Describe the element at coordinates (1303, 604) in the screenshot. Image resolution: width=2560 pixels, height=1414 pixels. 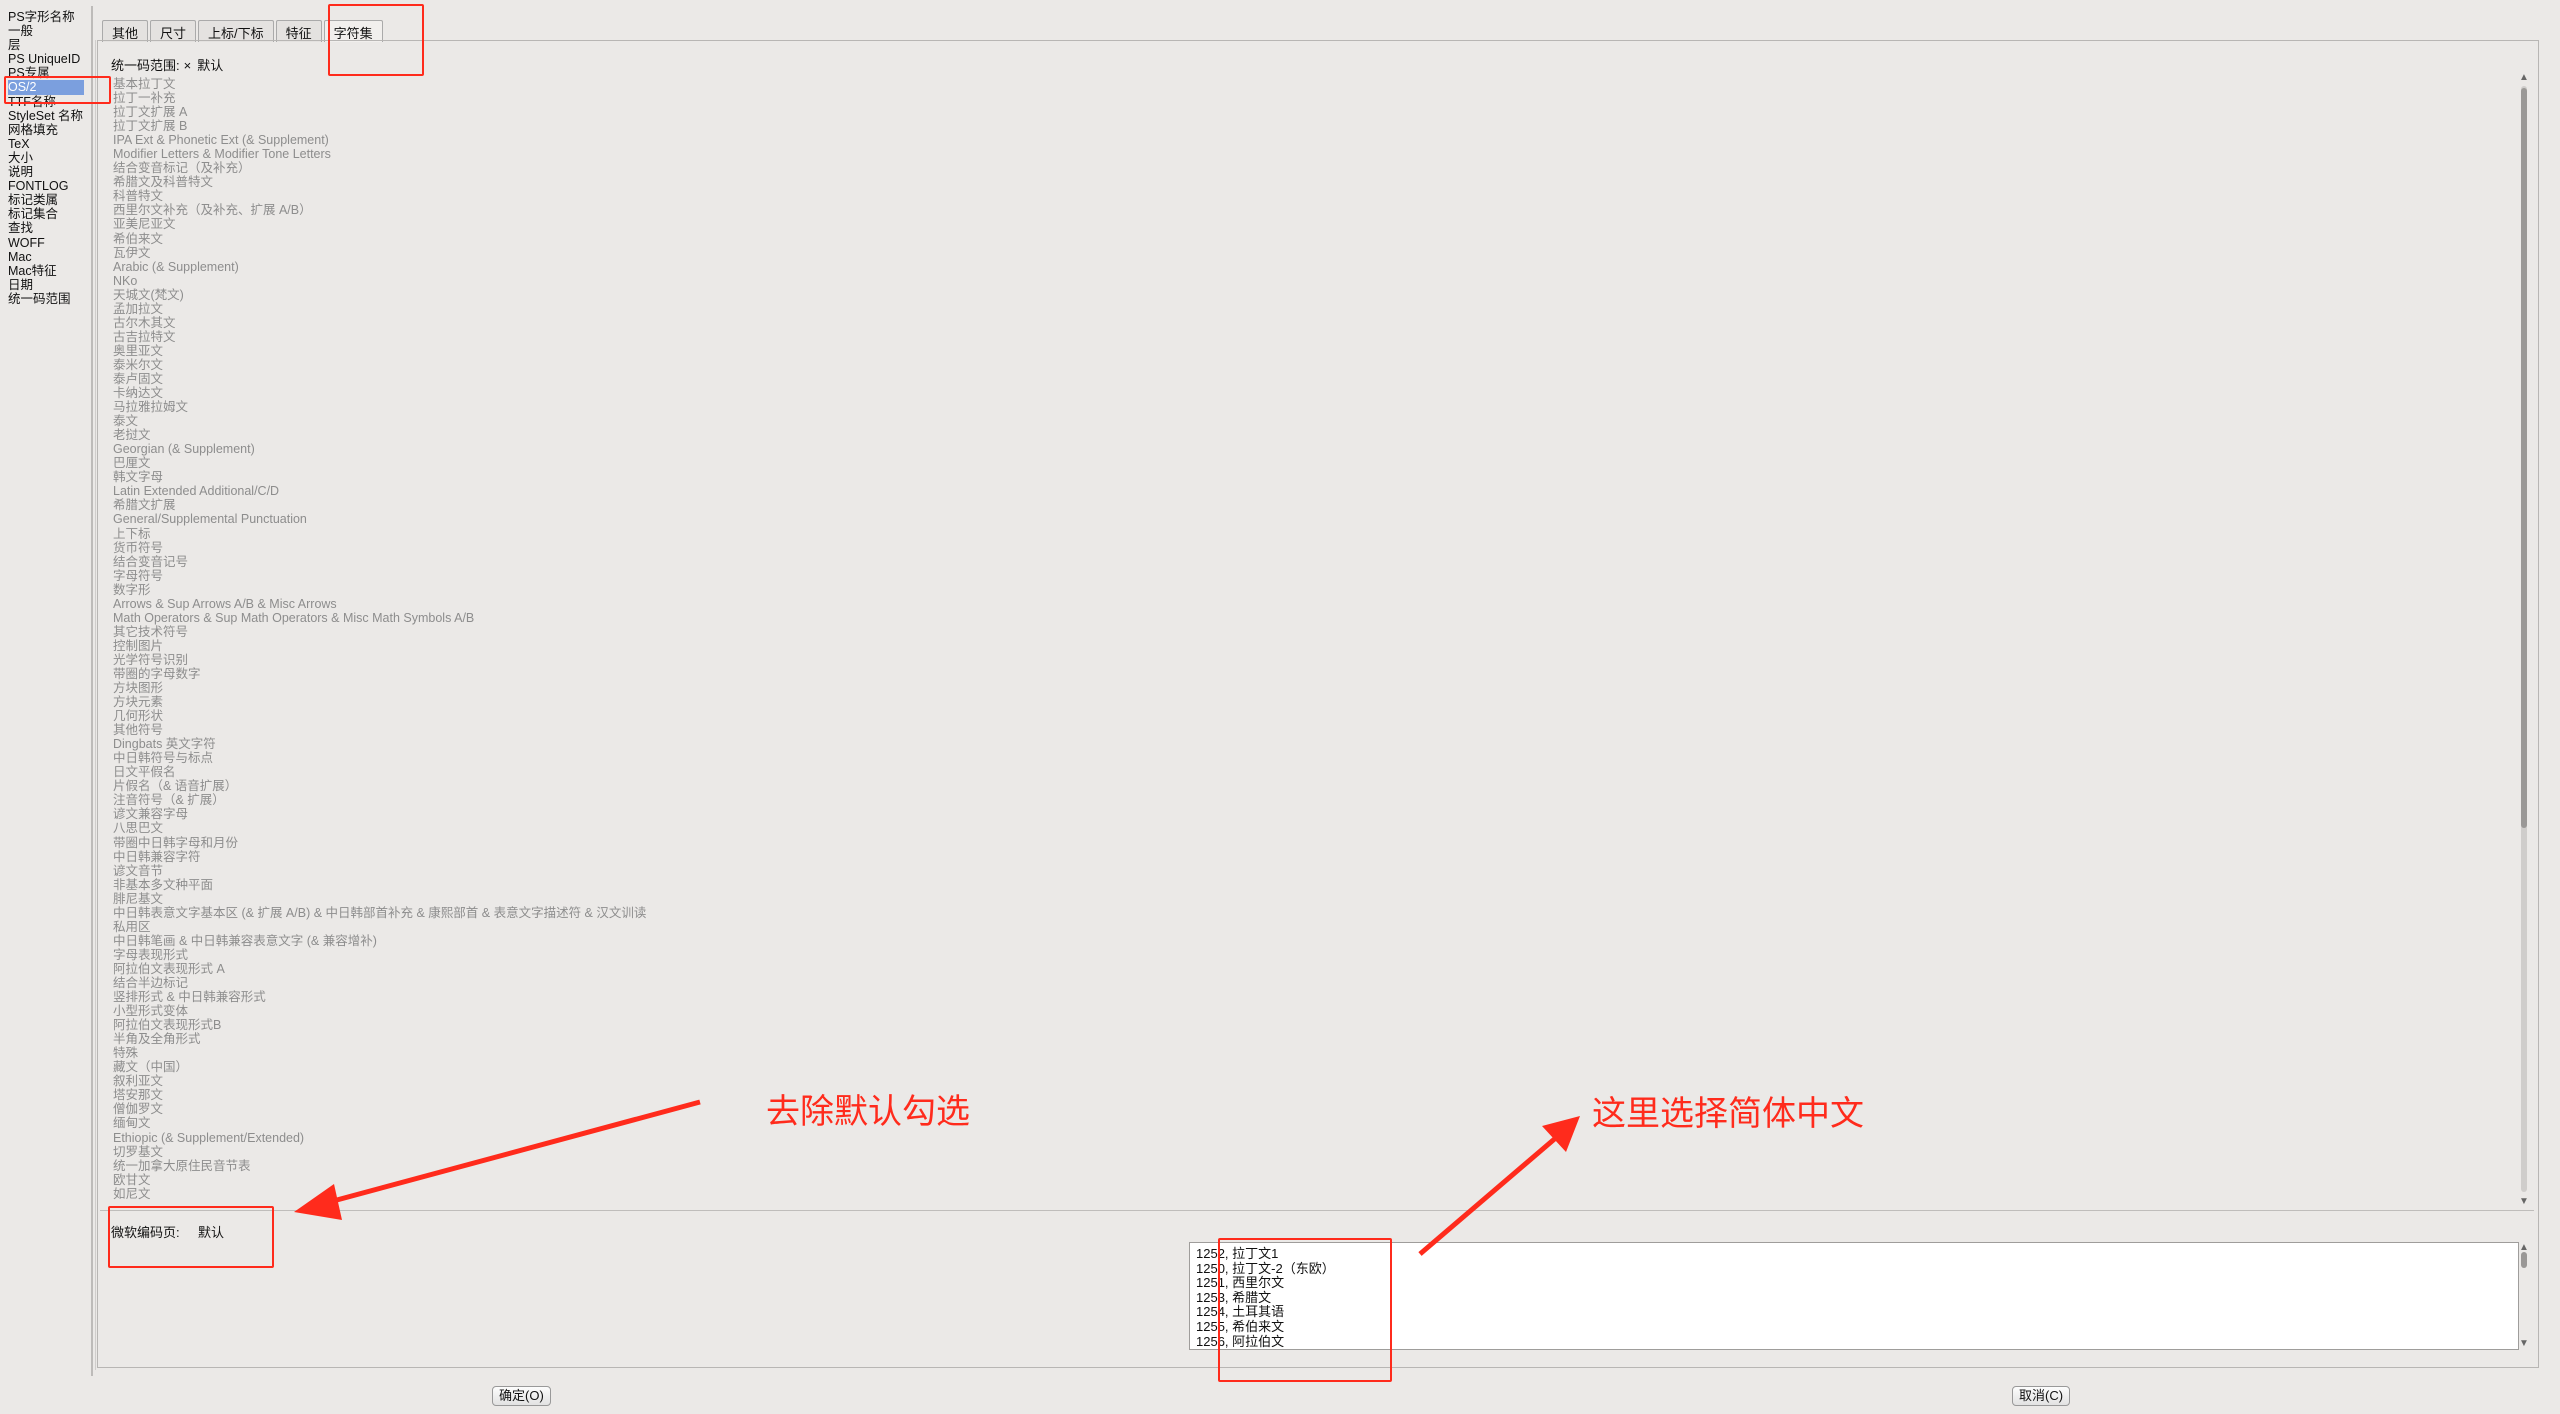
I see `unicode-range-item: Arrows & Sup Arrows A/B & Misc Arrows` at that location.